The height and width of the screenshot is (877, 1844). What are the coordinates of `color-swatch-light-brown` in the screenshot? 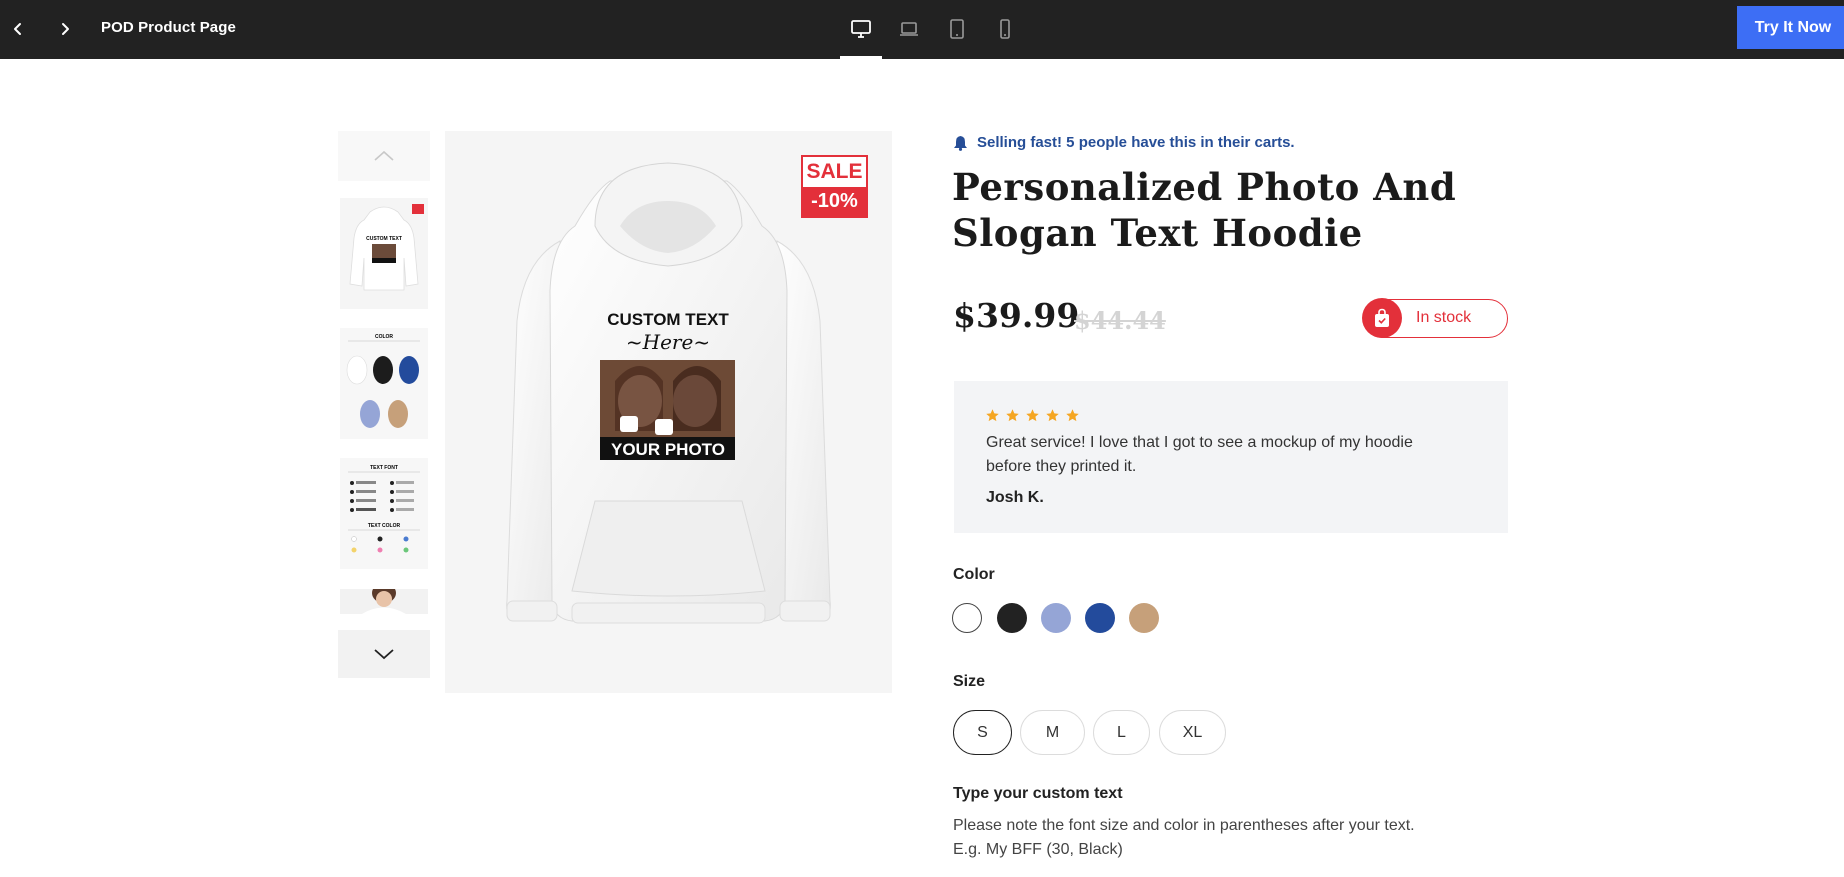 It's located at (1144, 618).